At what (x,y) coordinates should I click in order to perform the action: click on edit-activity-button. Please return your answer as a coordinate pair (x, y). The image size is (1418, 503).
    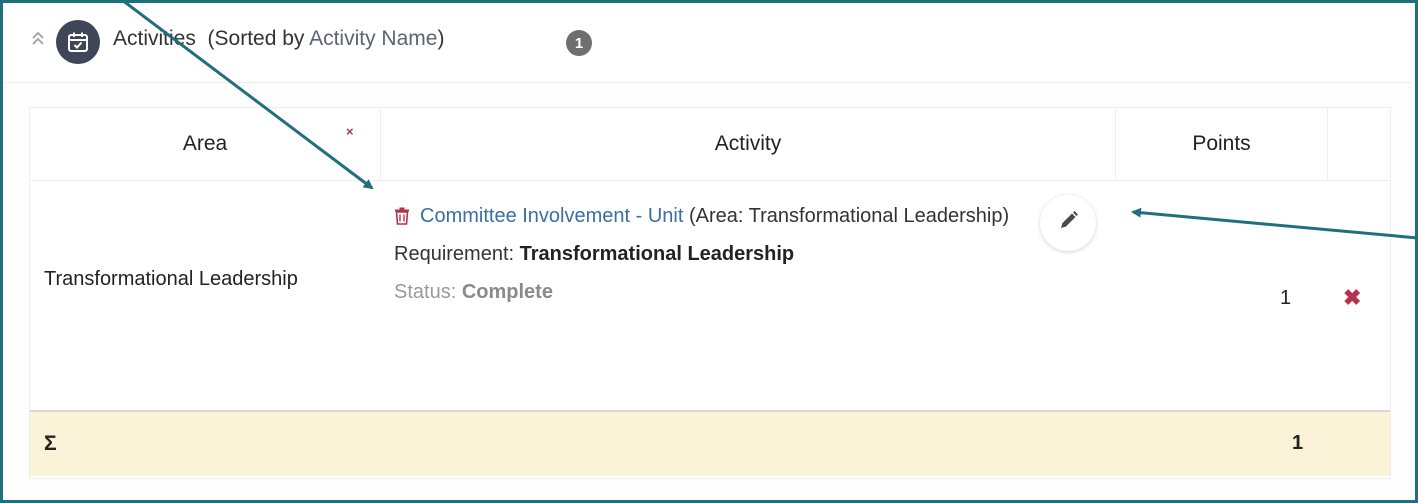
    Looking at the image, I should click on (1068, 223).